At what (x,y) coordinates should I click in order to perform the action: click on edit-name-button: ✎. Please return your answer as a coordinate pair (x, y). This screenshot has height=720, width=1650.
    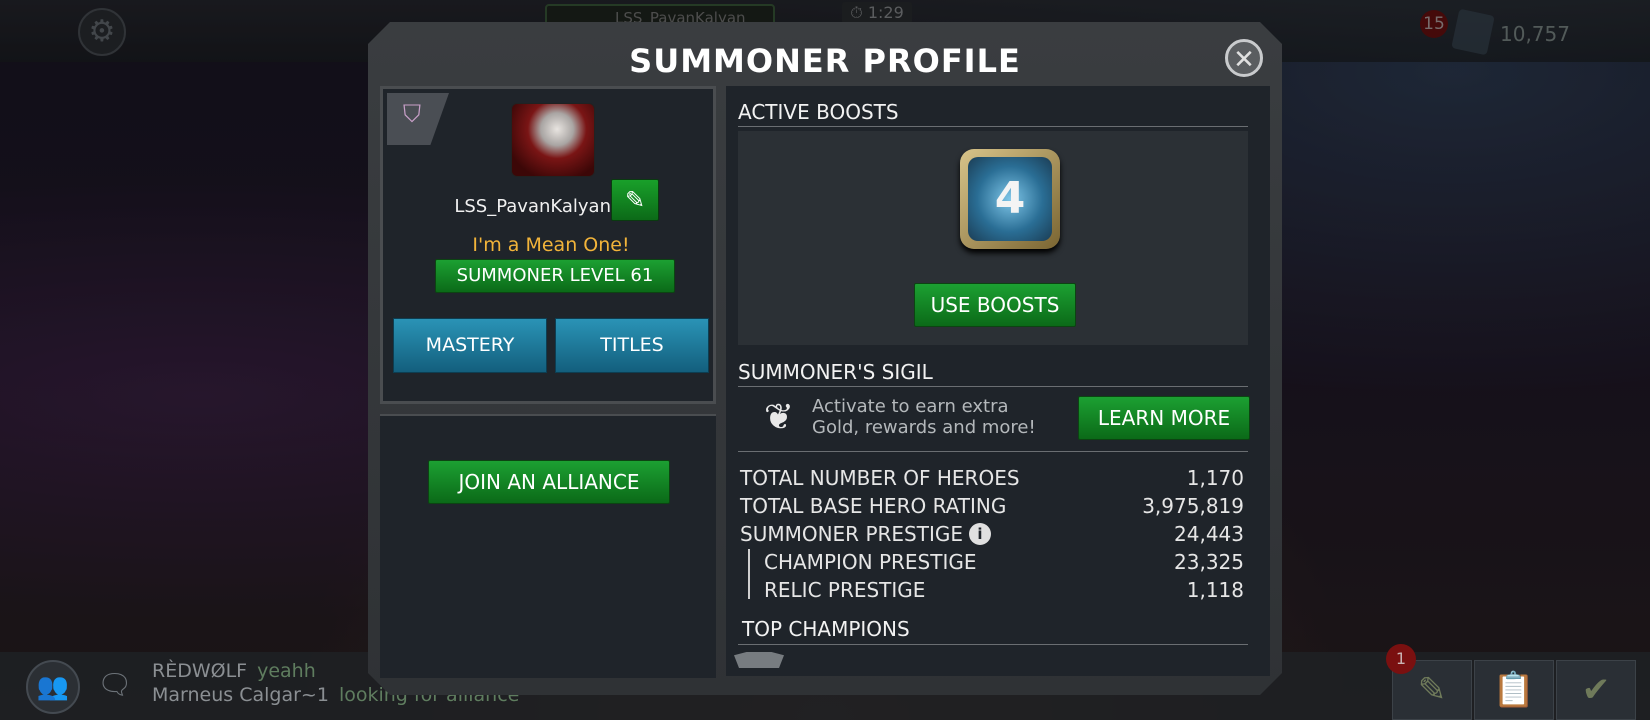
    Looking at the image, I should click on (635, 200).